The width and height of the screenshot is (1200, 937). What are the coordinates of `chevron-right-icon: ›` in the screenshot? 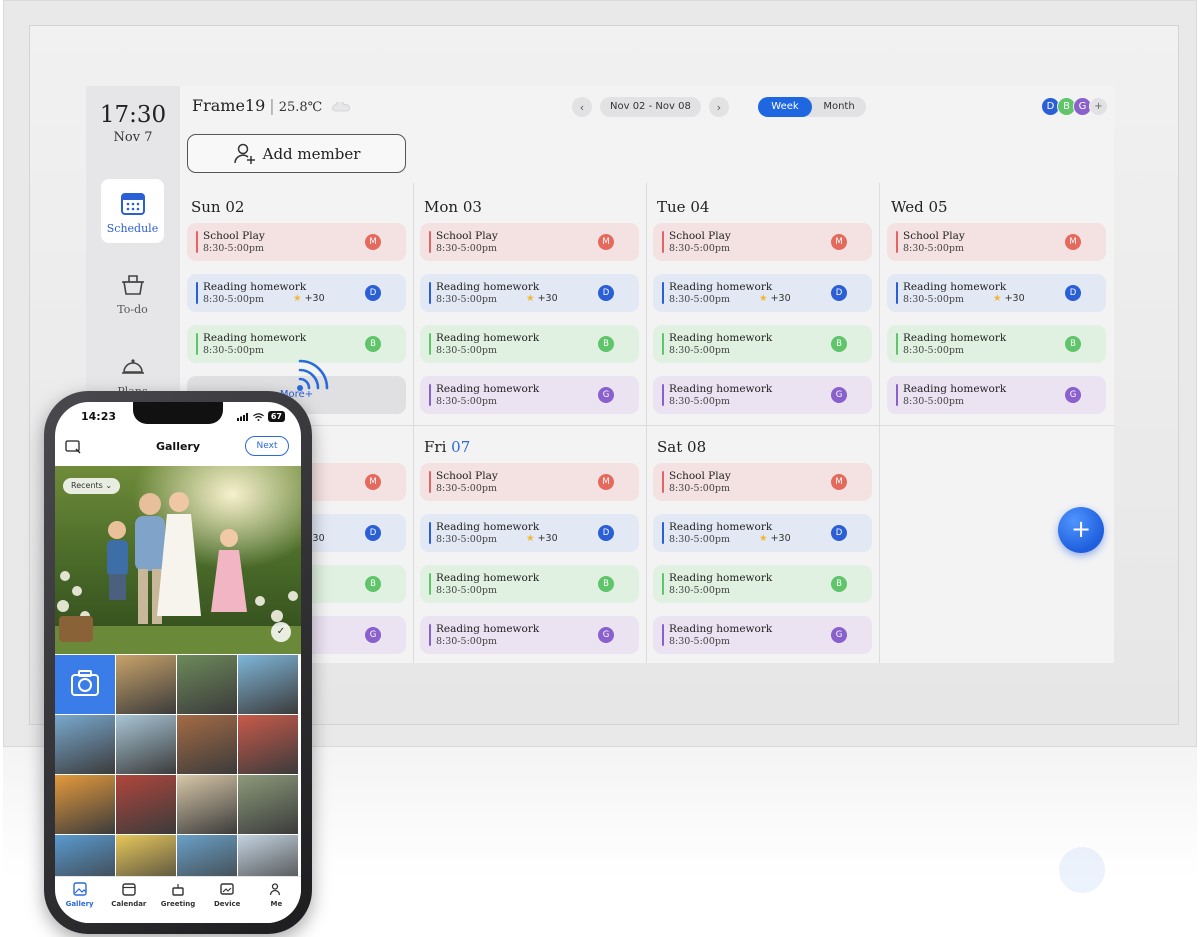 It's located at (719, 107).